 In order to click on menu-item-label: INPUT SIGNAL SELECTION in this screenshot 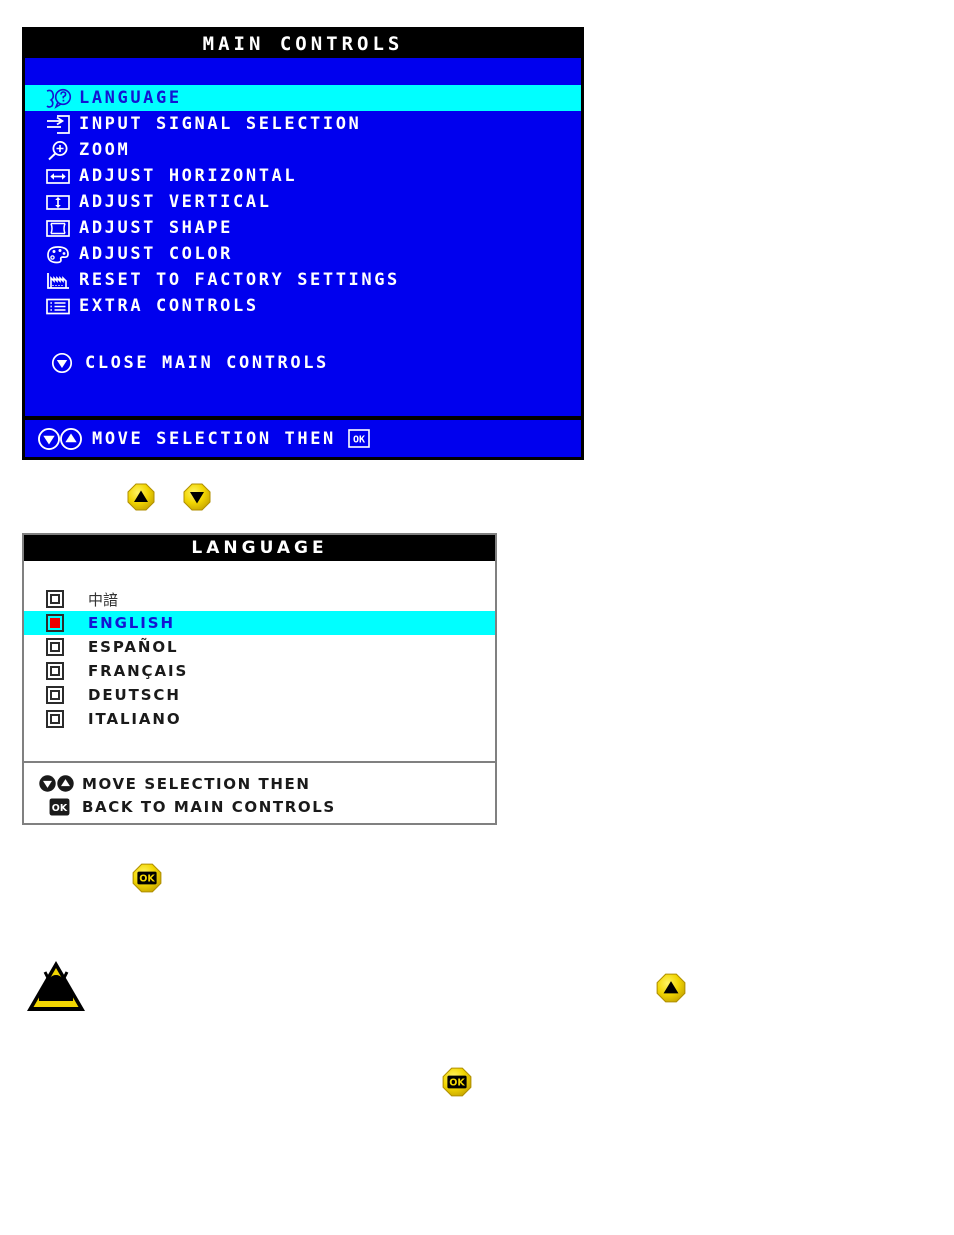, I will do `click(220, 124)`.